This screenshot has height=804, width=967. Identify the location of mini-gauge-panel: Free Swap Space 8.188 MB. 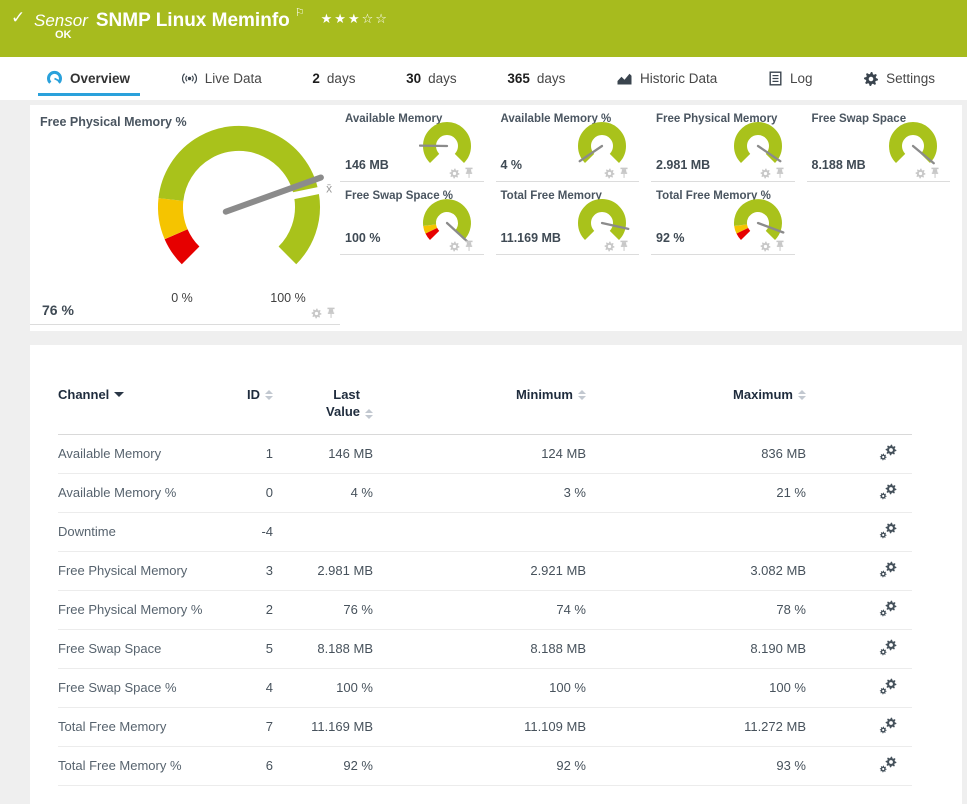
(879, 143).